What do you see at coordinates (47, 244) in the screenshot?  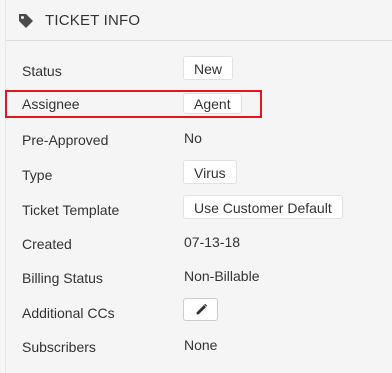 I see `created-label: Created` at bounding box center [47, 244].